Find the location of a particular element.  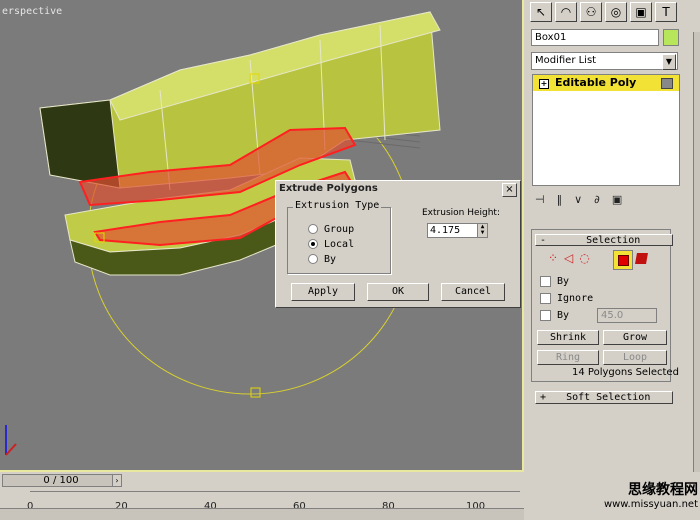

extrusion-height-label: Extrusion Height: is located at coordinates (461, 213).